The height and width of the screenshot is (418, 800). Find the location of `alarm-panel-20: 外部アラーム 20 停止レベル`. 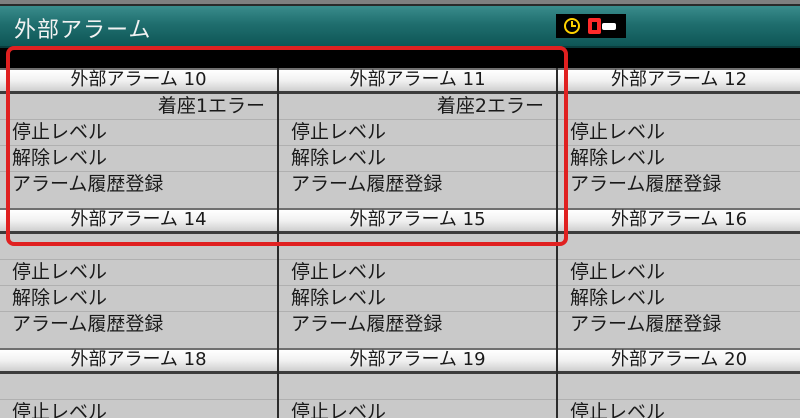

alarm-panel-20: 外部アラーム 20 停止レベル is located at coordinates (679, 383).